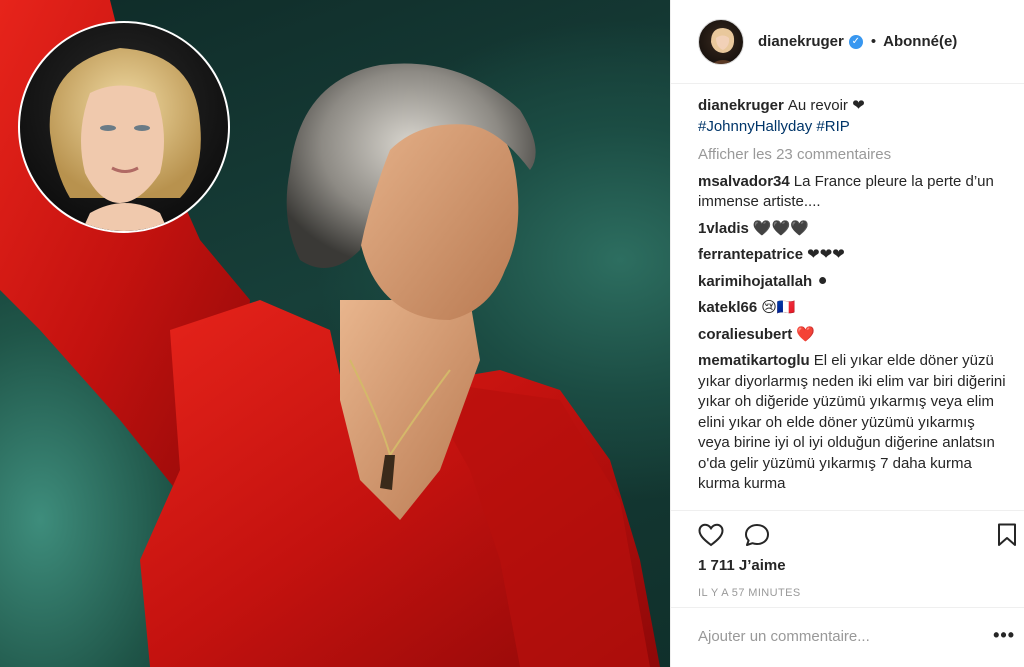 Image resolution: width=1024 pixels, height=667 pixels. What do you see at coordinates (757, 535) in the screenshot?
I see `comment-icon-graphic` at bounding box center [757, 535].